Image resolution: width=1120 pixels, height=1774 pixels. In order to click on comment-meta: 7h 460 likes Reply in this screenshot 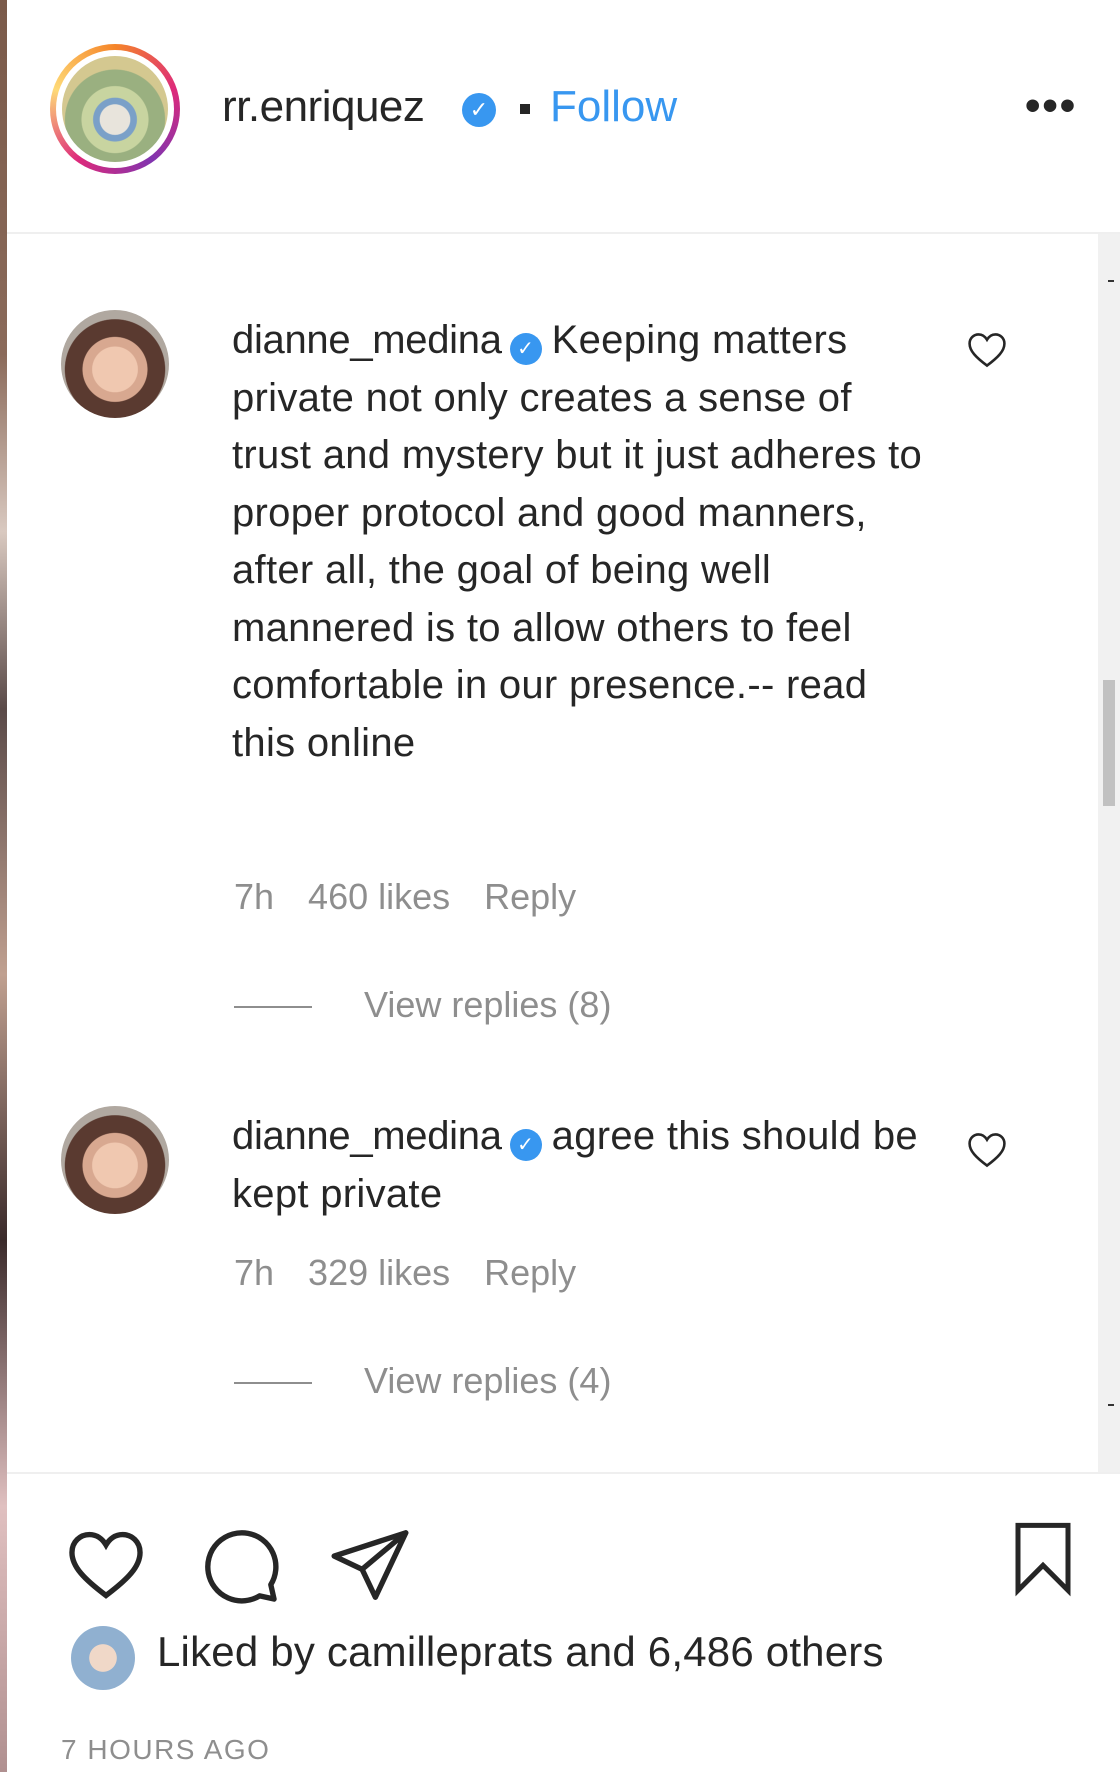, I will do `click(422, 897)`.